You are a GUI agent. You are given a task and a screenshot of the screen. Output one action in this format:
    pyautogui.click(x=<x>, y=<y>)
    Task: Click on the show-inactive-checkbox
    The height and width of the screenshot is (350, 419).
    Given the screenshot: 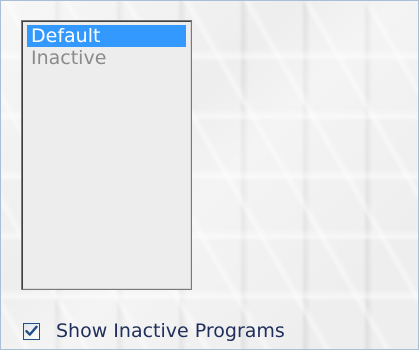 What is the action you would take?
    pyautogui.click(x=31, y=331)
    